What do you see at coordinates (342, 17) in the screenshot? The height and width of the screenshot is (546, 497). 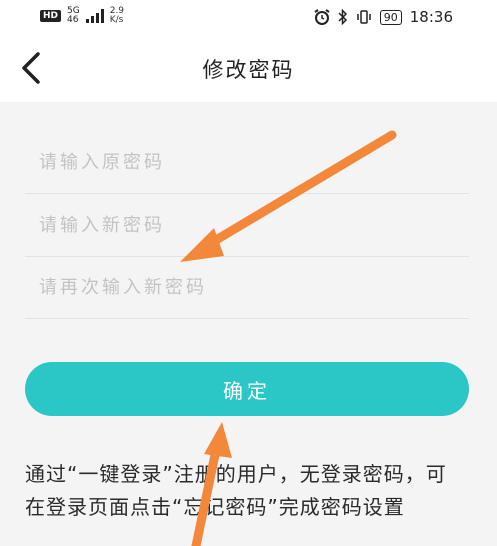 I see `bluetooth-icon` at bounding box center [342, 17].